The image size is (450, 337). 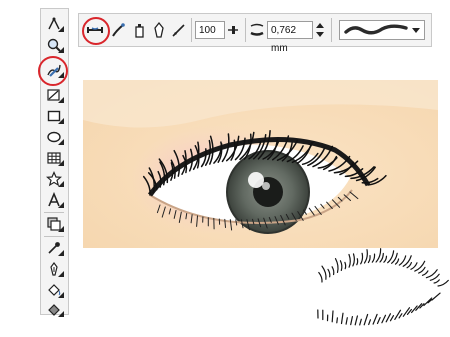 I want to click on stroke-preset-dropdown, so click(x=382, y=30).